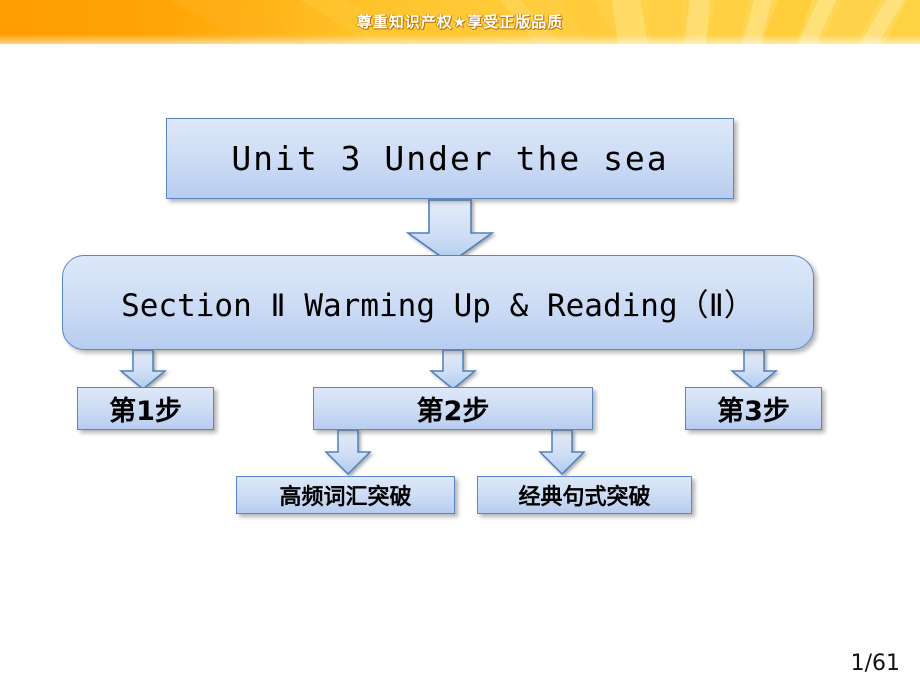 This screenshot has width=920, height=690. What do you see at coordinates (453, 408) in the screenshot?
I see `node-step-2: 第2步` at bounding box center [453, 408].